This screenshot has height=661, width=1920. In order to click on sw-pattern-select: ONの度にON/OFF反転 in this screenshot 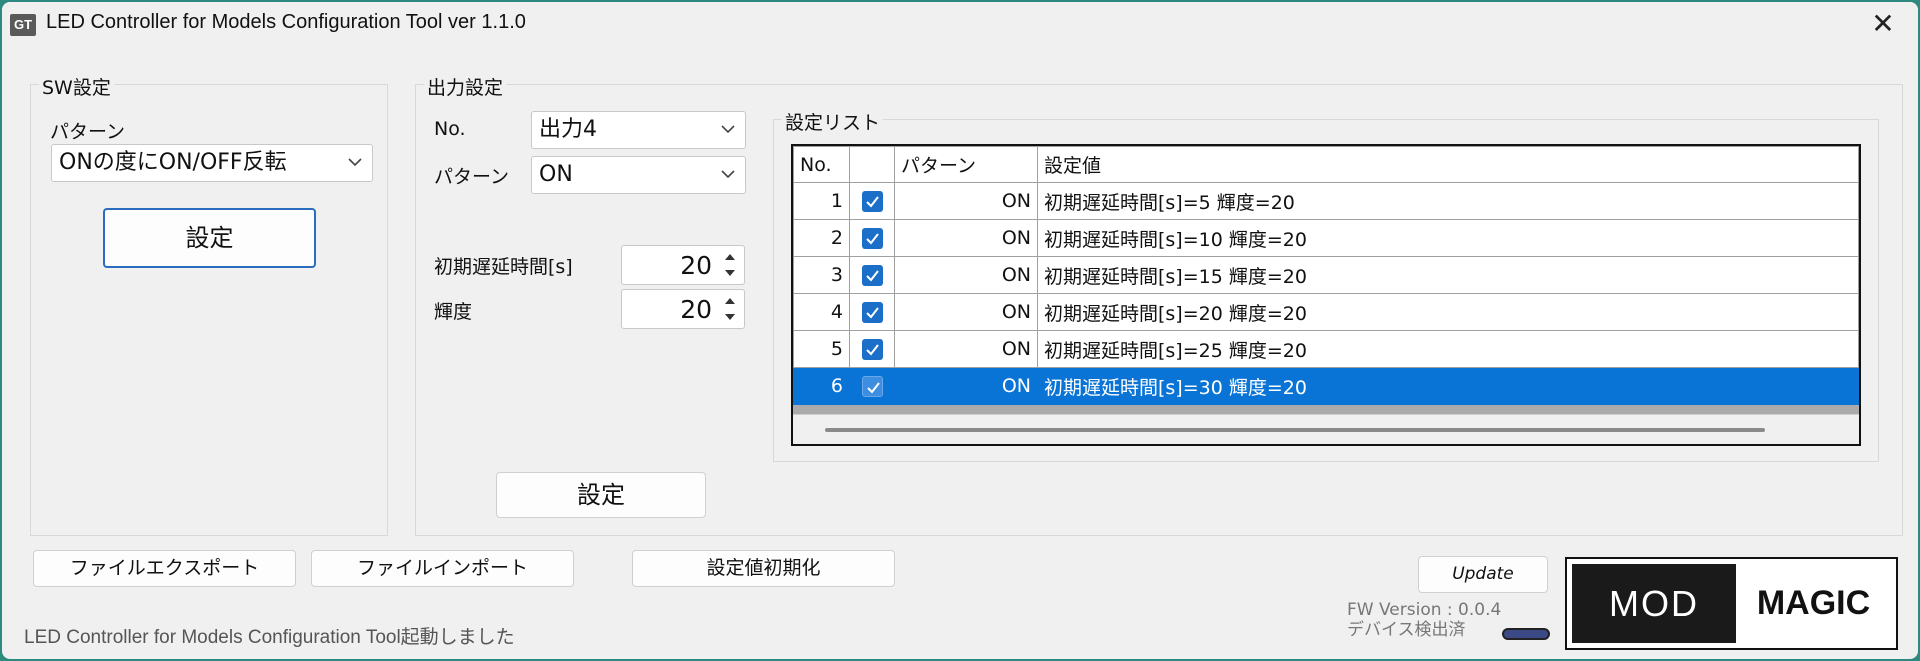, I will do `click(212, 163)`.